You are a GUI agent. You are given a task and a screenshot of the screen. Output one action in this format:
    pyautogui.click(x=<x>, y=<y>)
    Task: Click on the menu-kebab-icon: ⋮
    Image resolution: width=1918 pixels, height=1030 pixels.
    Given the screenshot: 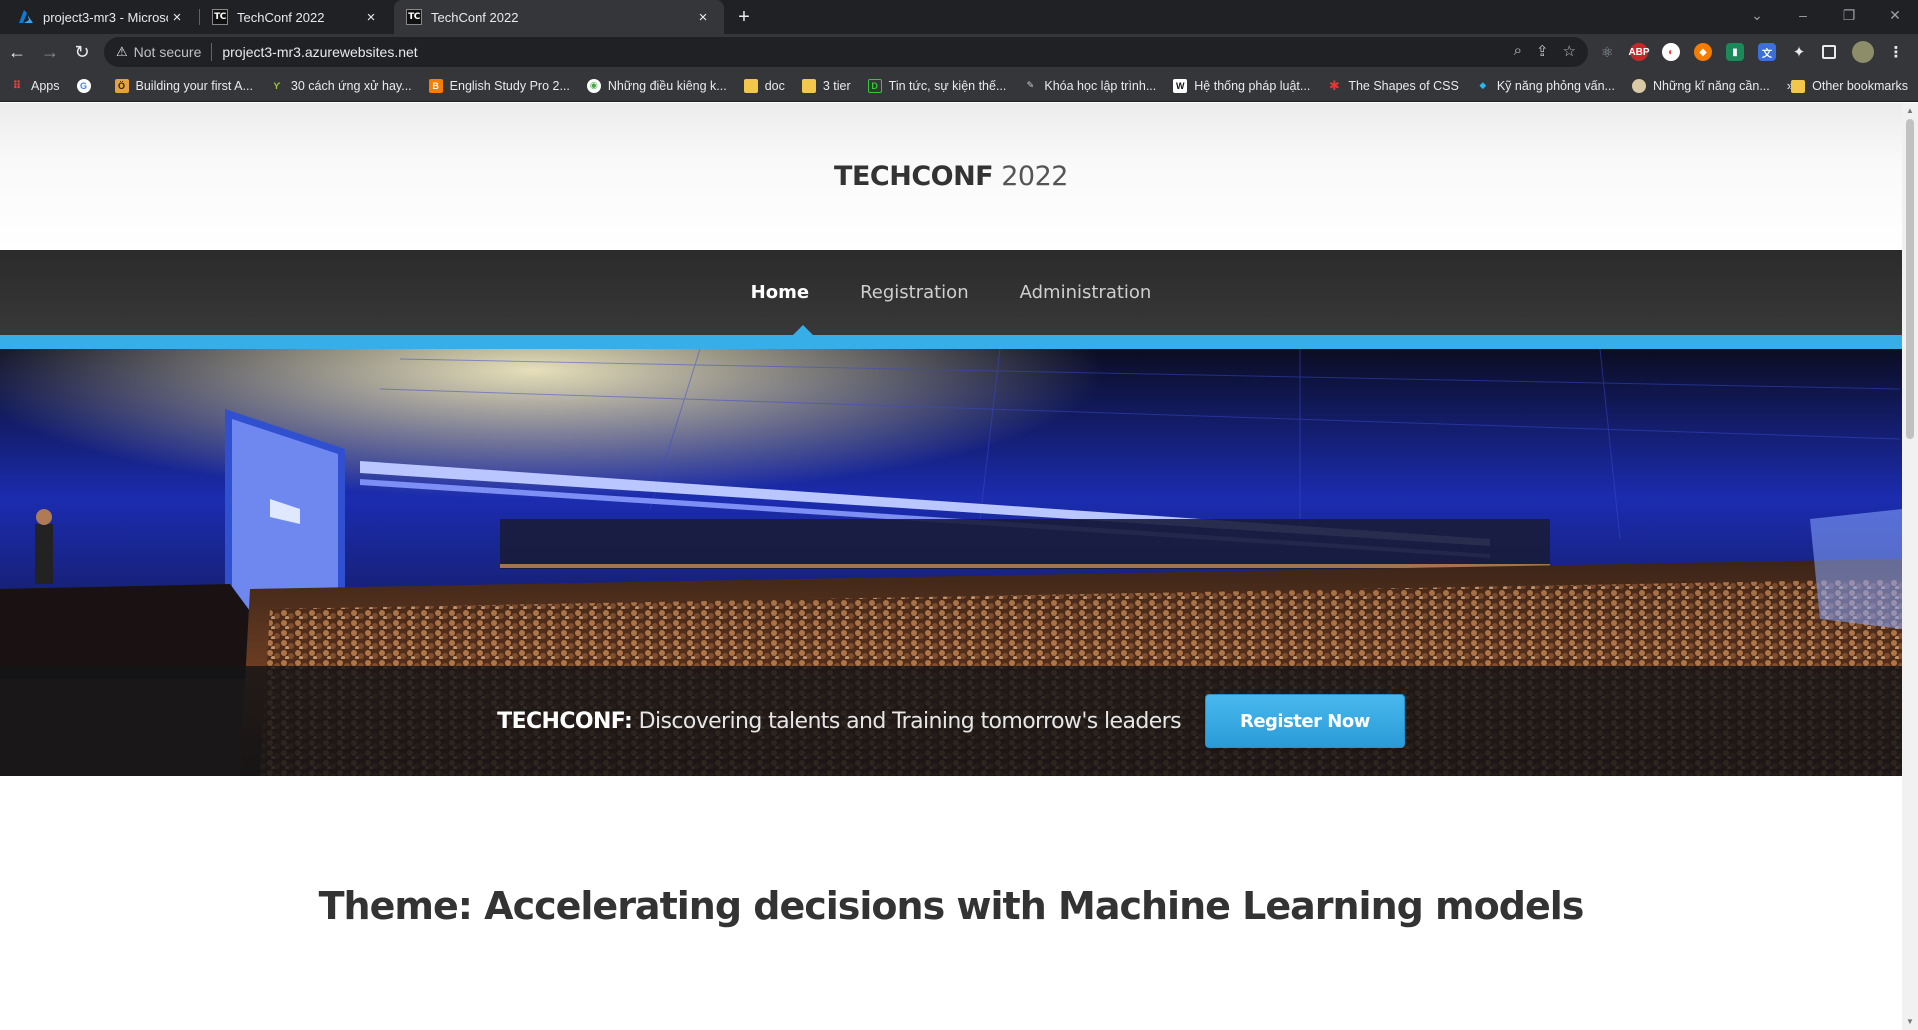 What is the action you would take?
    pyautogui.click(x=1896, y=52)
    